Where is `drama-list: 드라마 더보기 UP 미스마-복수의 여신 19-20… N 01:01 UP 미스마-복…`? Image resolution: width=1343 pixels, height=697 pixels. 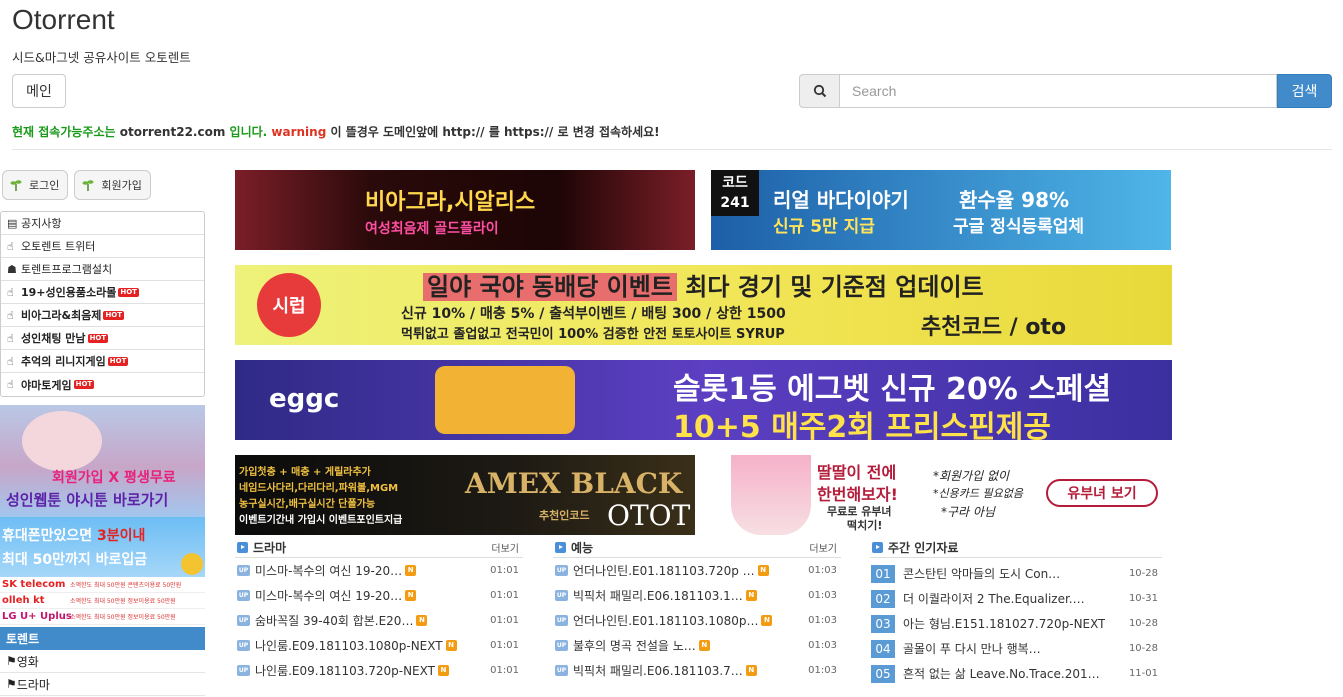 drama-list: 드라마 더보기 UP 미스마-복수의 여신 19-20… N 01:01 UP 미스마-복… is located at coordinates (379, 610).